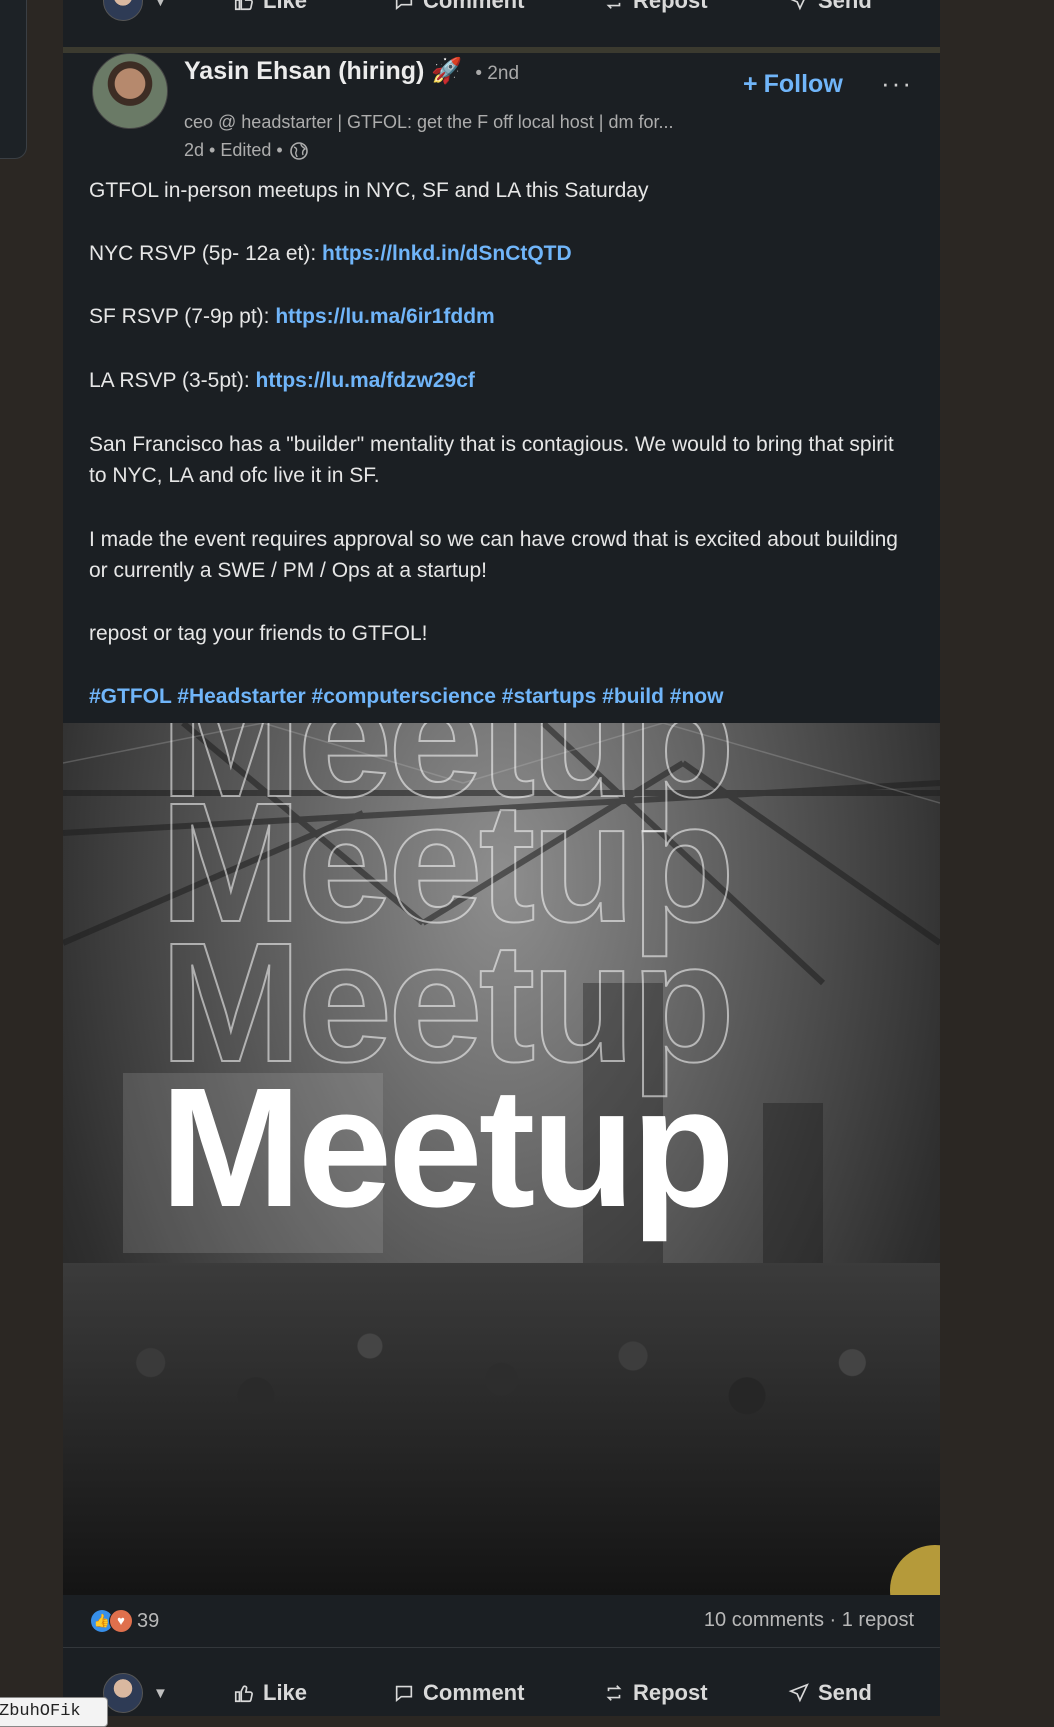  What do you see at coordinates (497, 73) in the screenshot?
I see `connection-degree: • 2nd` at bounding box center [497, 73].